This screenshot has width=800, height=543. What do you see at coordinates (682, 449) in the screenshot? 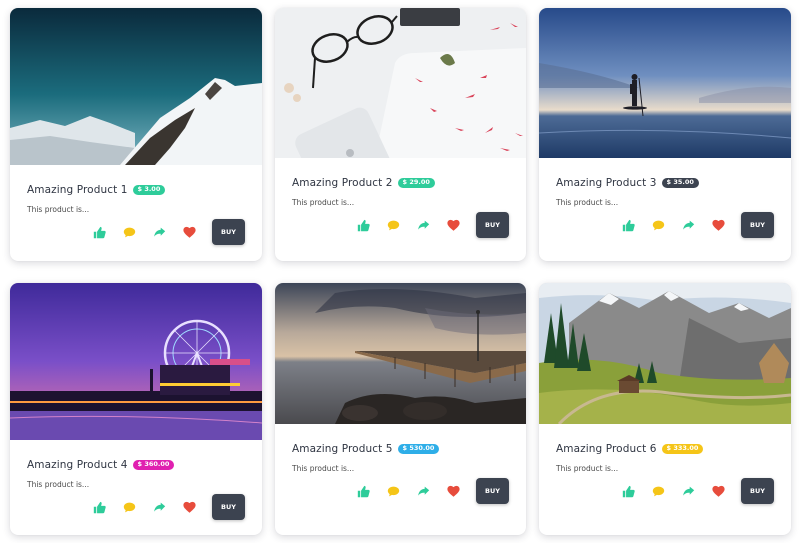
I see `price-badge: $ 333.00` at bounding box center [682, 449].